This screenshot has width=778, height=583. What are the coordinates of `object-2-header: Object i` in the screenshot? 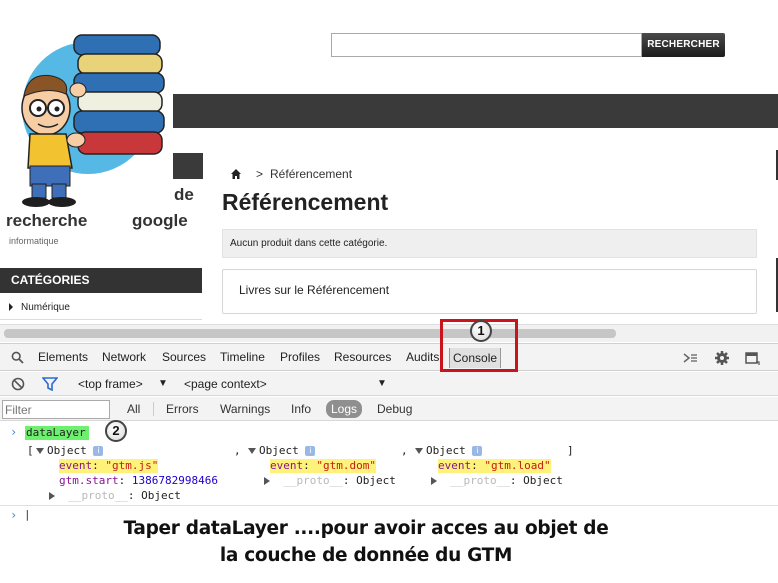 It's located at (282, 451).